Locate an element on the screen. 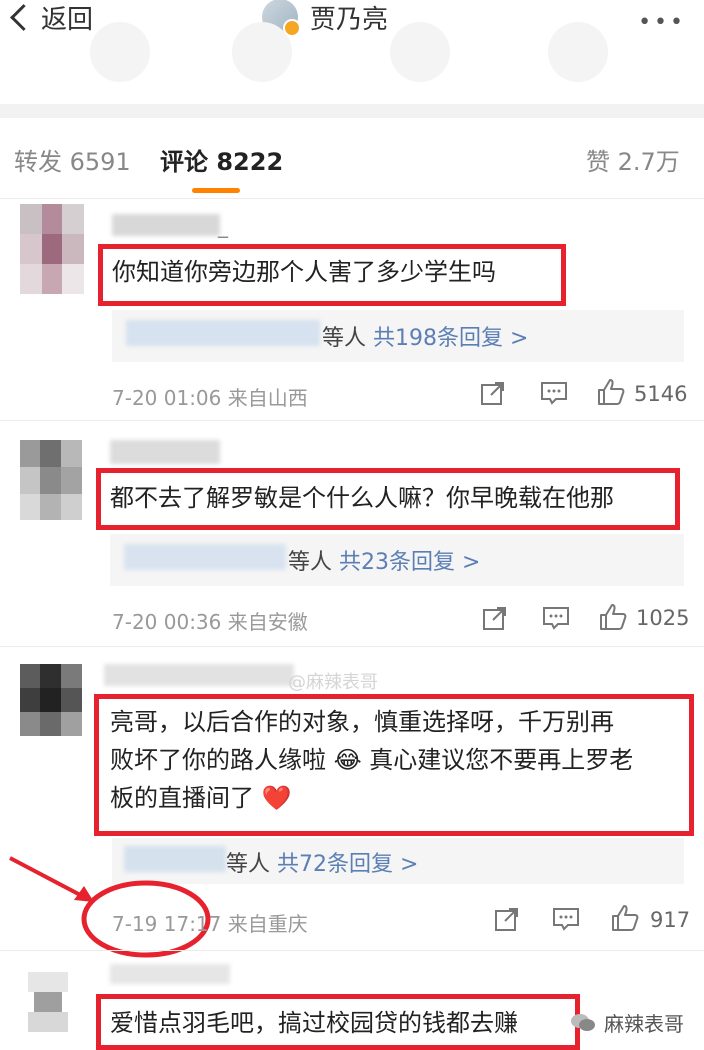  comment-time: 7-20 00:36 is located at coordinates (167, 622).